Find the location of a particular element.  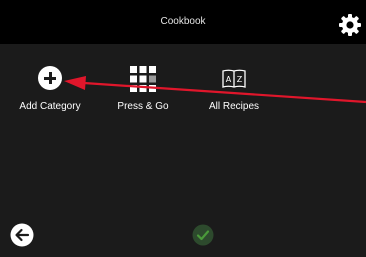

back-button is located at coordinates (22, 235).